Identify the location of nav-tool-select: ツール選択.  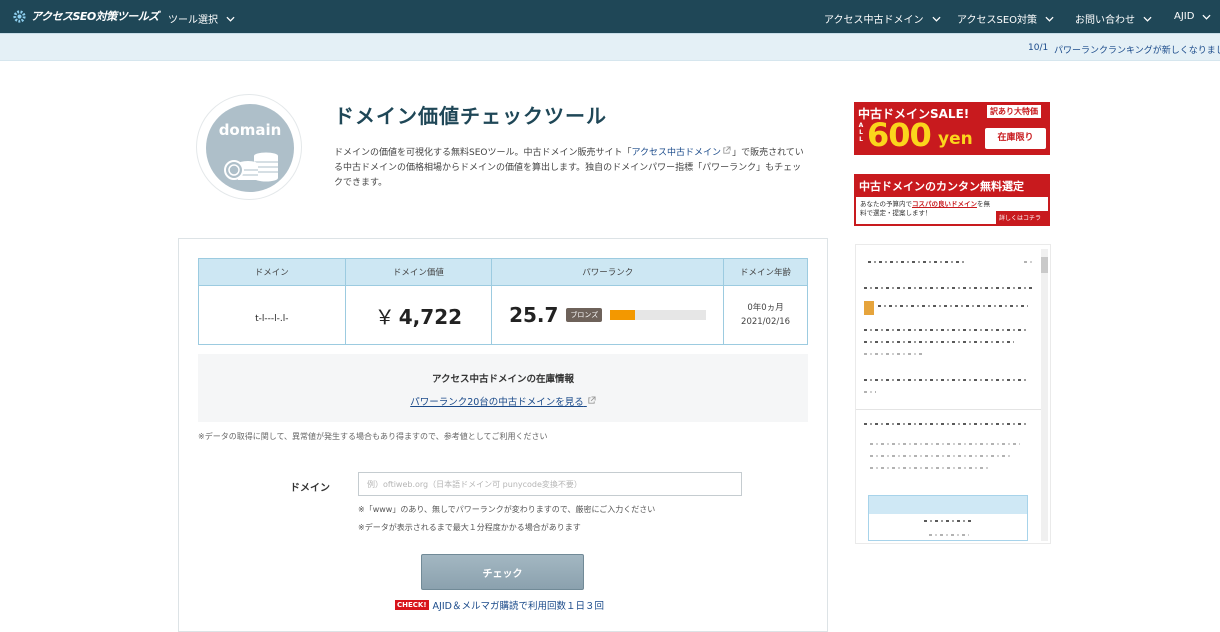
(201, 18).